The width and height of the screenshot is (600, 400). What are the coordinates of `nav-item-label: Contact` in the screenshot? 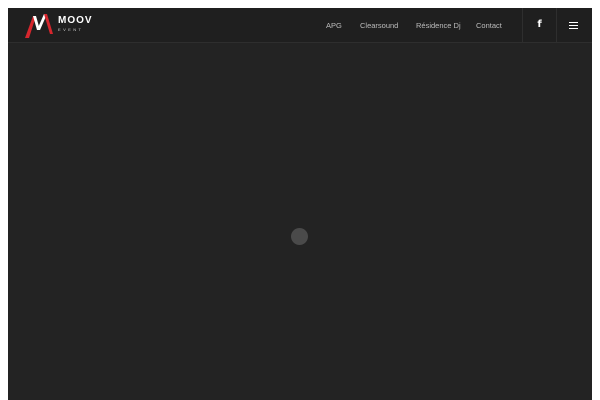 It's located at (489, 25).